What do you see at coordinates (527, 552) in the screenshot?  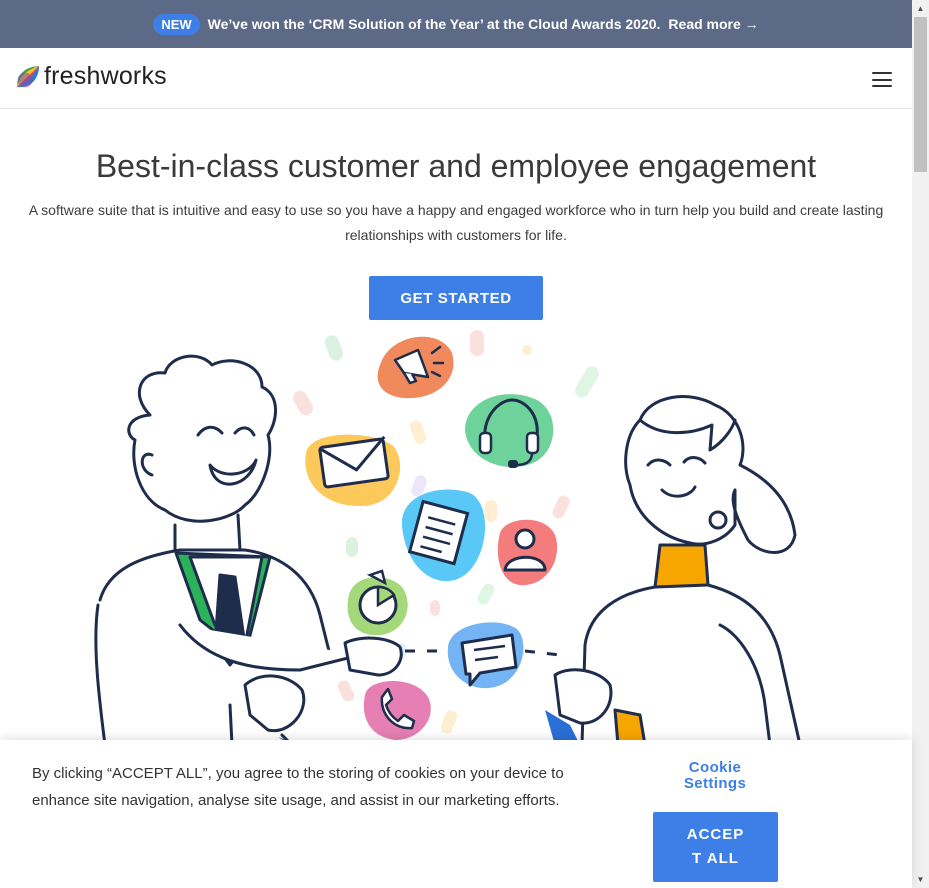 I see `user-icon` at bounding box center [527, 552].